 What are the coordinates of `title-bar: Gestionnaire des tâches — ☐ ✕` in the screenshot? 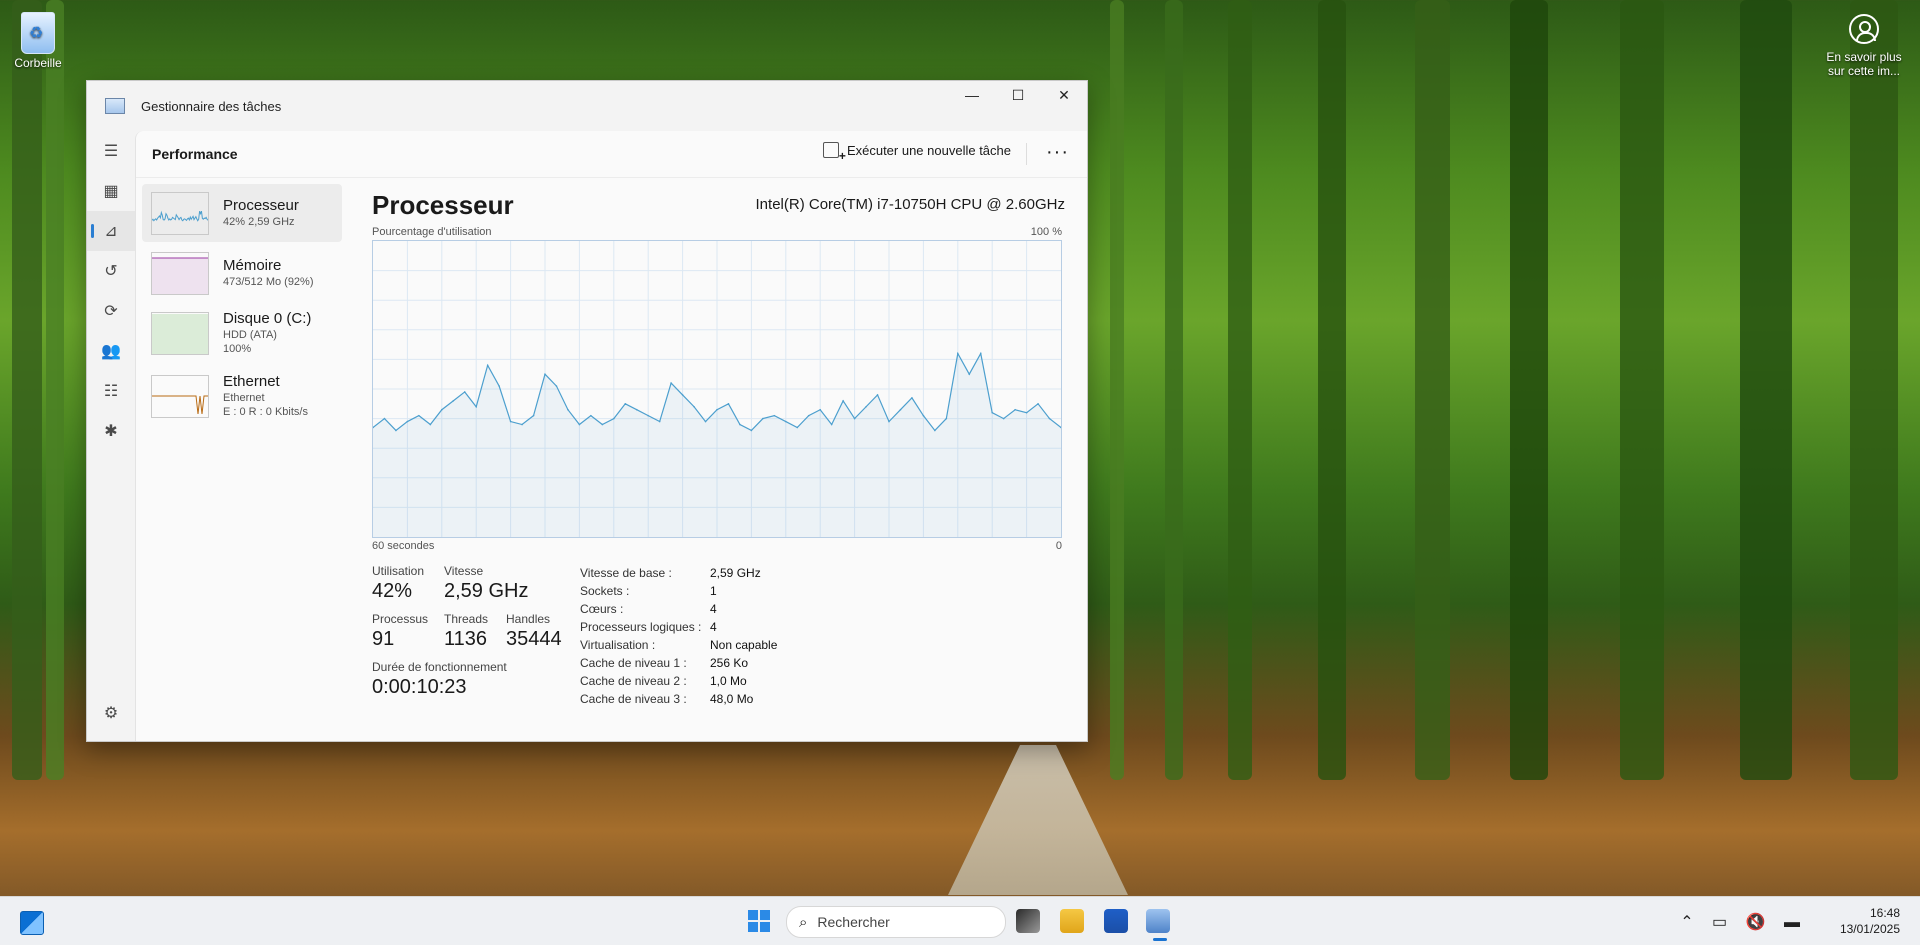 It's located at (587, 106).